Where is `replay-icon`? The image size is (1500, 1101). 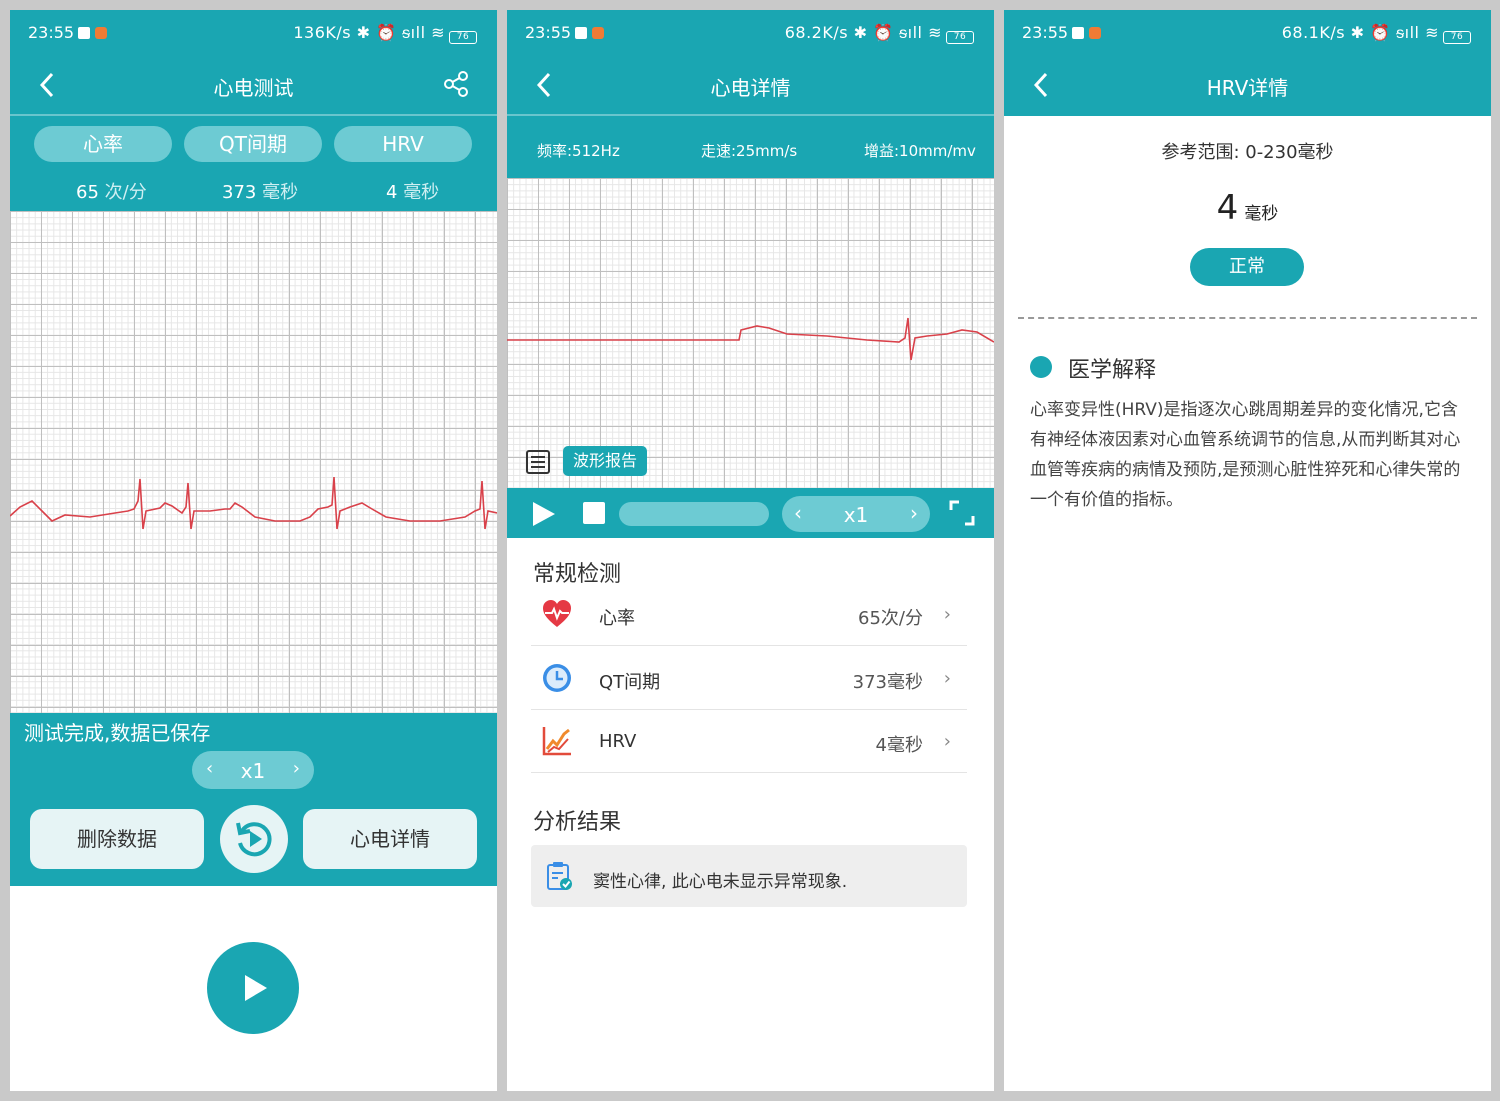
replay-icon is located at coordinates (254, 839).